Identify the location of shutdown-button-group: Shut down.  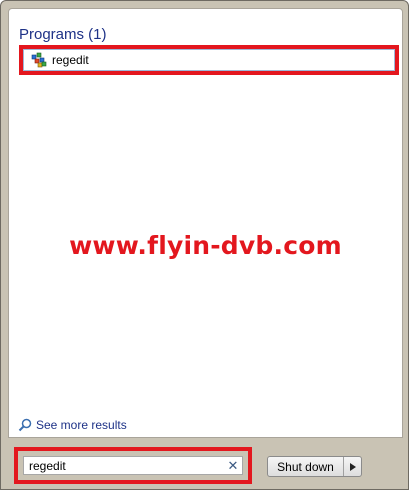
(314, 466).